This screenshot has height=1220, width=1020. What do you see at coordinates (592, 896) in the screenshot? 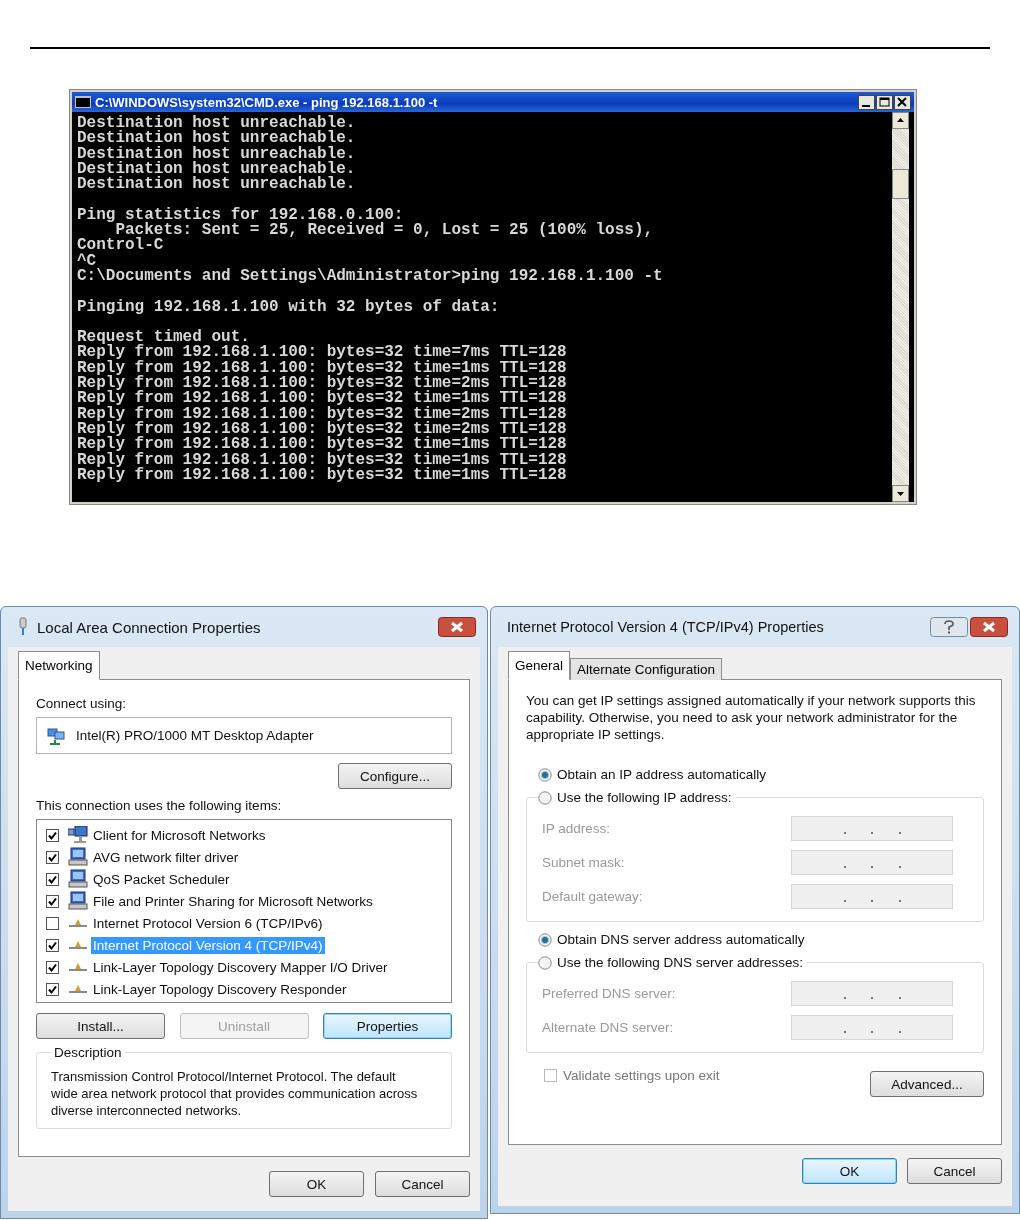
I see `field-label: Default gateway:` at bounding box center [592, 896].